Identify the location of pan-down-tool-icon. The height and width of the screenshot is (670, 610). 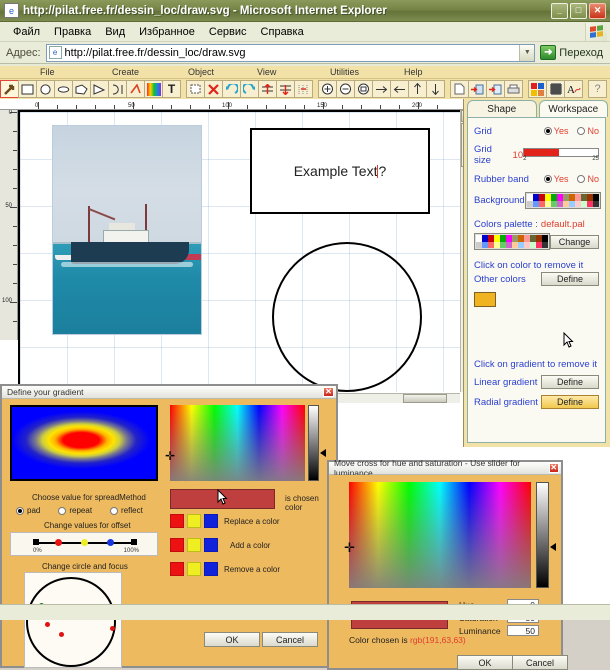
(435, 89).